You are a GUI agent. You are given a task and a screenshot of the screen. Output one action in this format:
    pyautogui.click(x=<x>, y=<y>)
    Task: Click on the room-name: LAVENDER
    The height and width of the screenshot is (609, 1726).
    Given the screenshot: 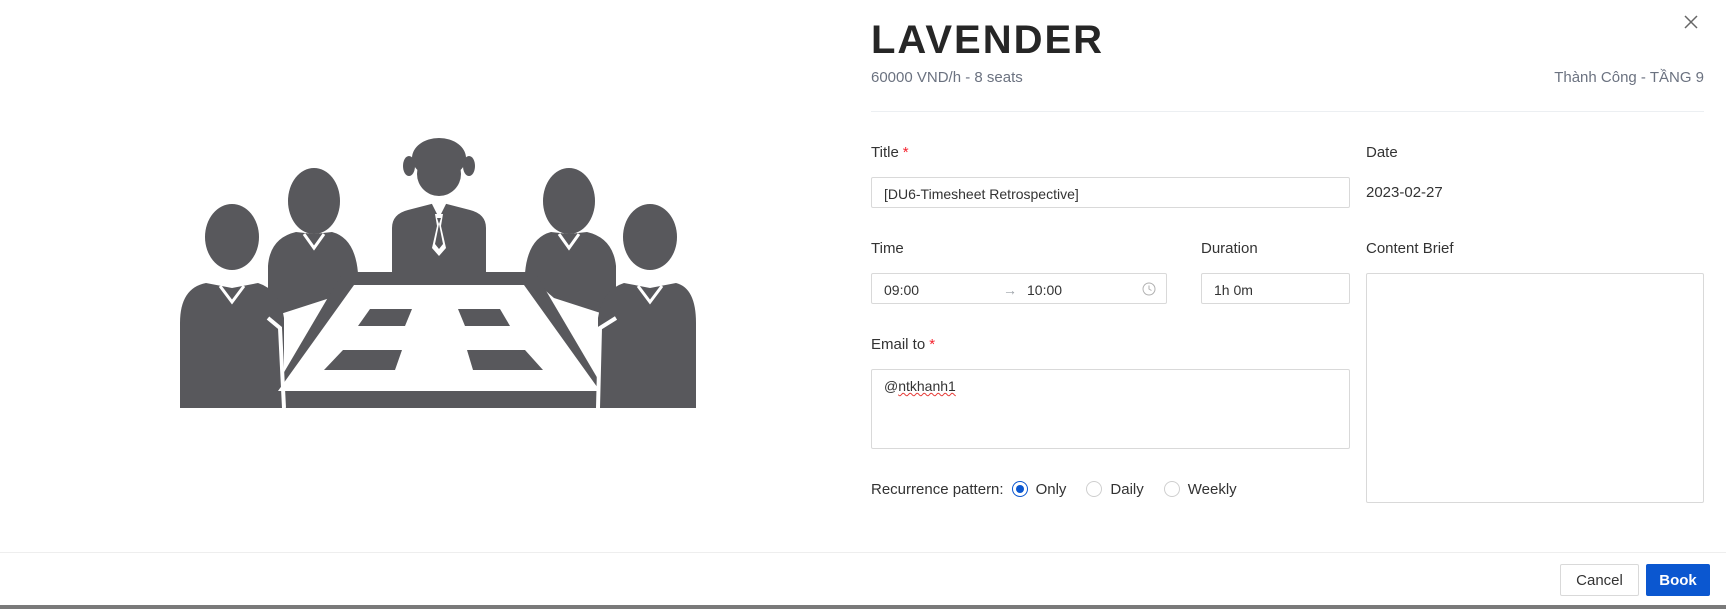 What is the action you would take?
    pyautogui.click(x=988, y=40)
    